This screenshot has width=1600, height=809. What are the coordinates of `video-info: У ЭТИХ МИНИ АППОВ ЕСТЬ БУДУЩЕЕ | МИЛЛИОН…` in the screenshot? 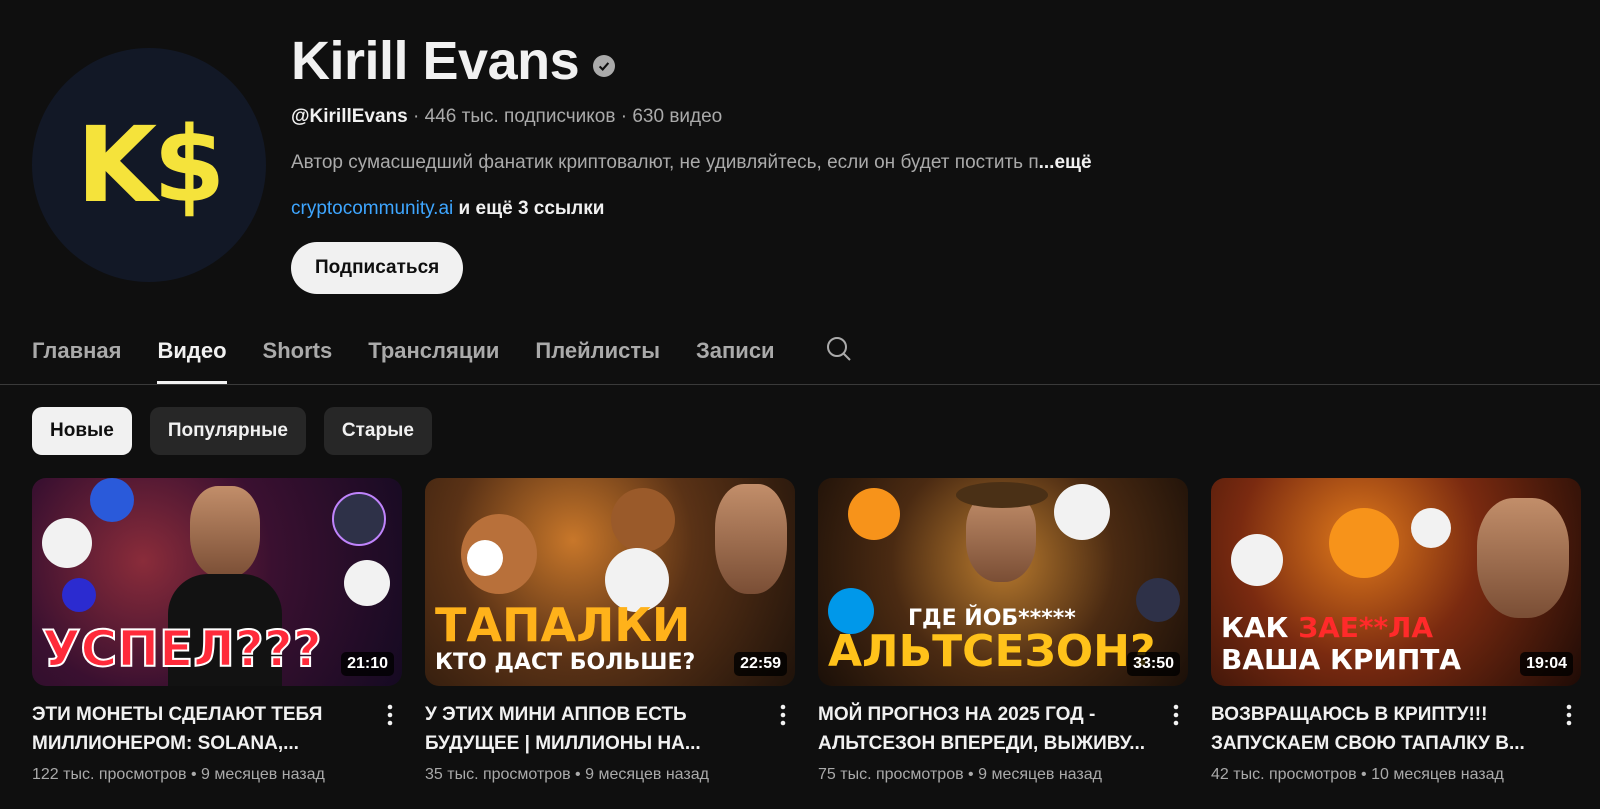 It's located at (610, 742).